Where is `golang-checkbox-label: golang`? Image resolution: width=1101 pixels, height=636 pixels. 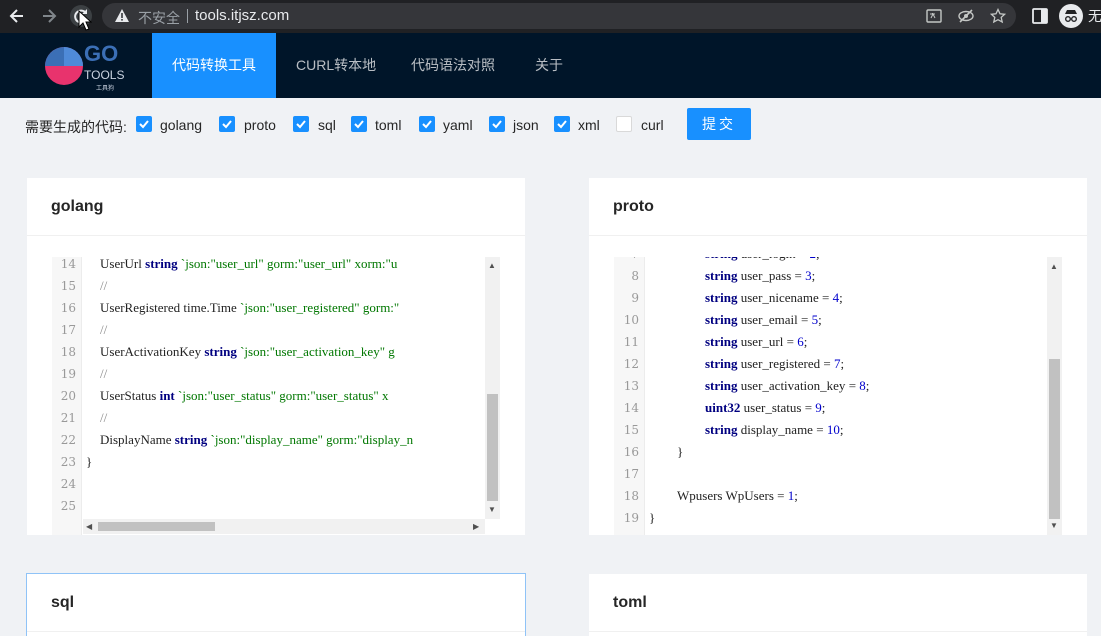
golang-checkbox-label: golang is located at coordinates (181, 125).